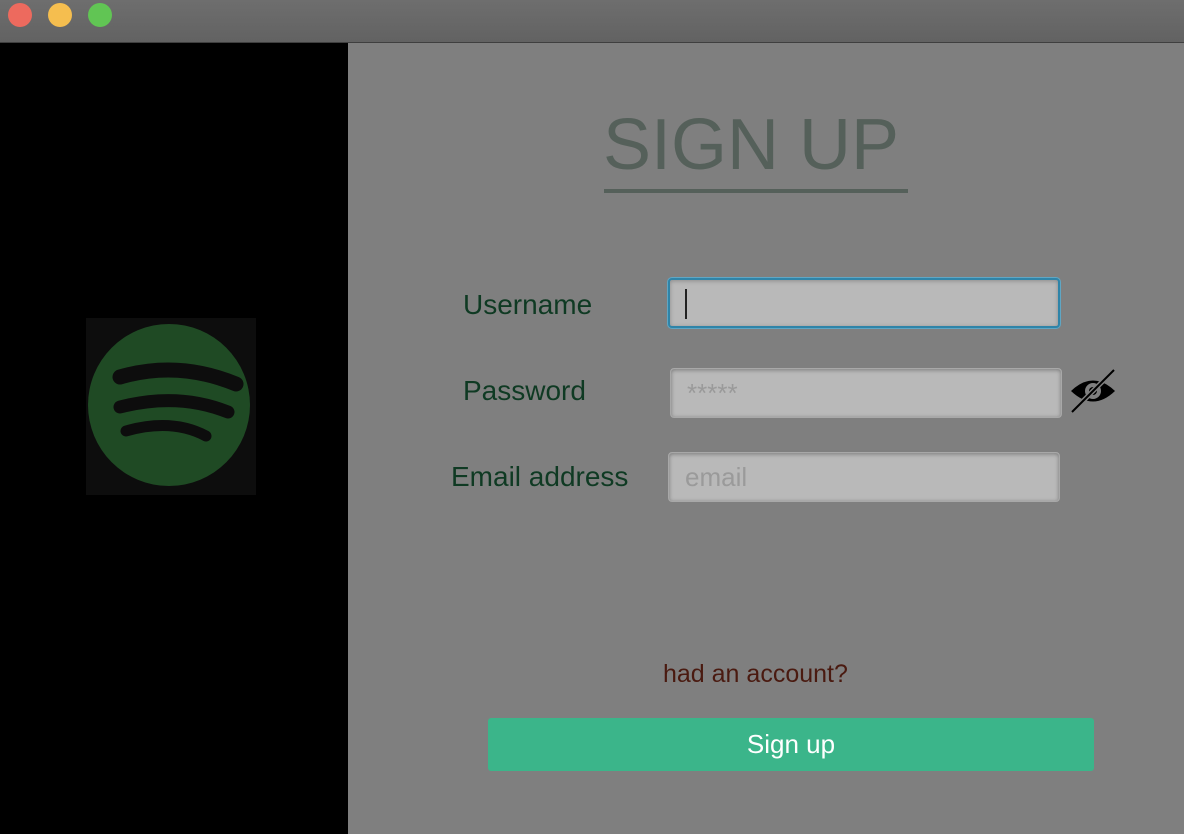 The image size is (1184, 834). Describe the element at coordinates (864, 477) in the screenshot. I see `email-input` at that location.